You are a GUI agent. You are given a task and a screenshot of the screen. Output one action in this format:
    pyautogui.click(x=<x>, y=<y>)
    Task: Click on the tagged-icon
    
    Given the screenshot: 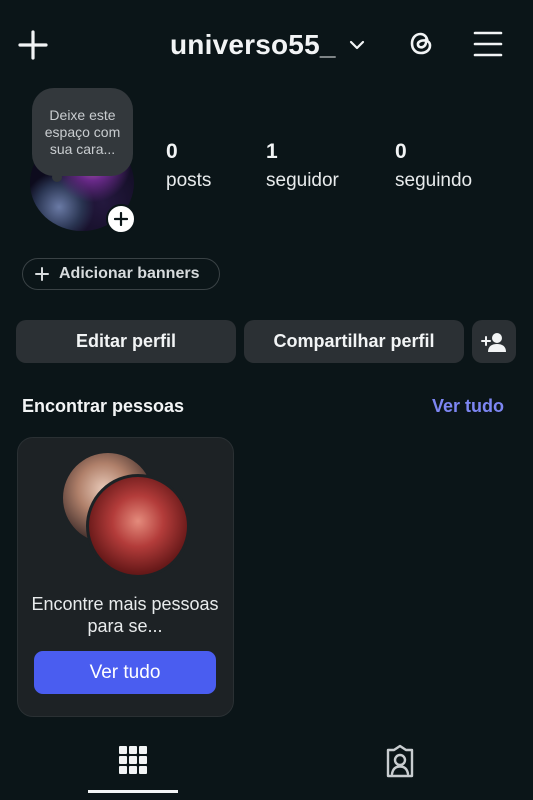 What is the action you would take?
    pyautogui.click(x=400, y=762)
    